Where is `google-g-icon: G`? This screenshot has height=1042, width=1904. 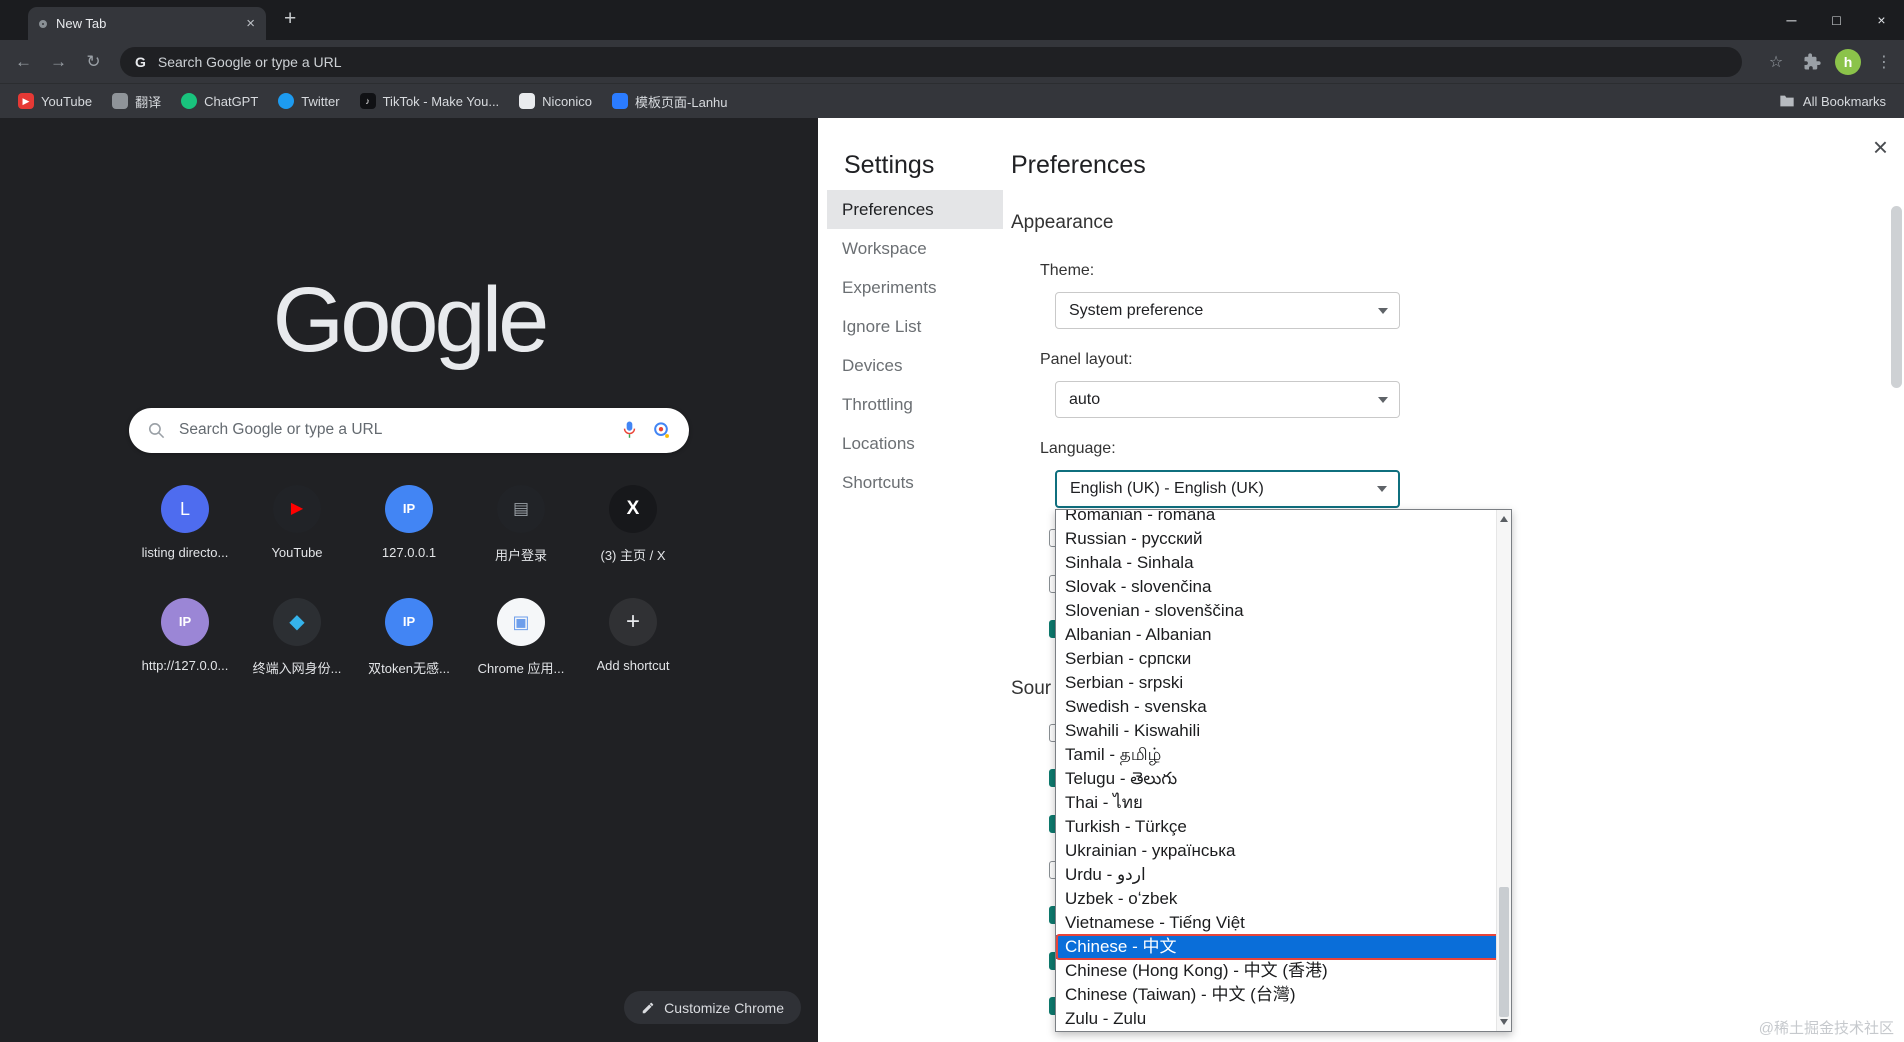 google-g-icon: G is located at coordinates (140, 62).